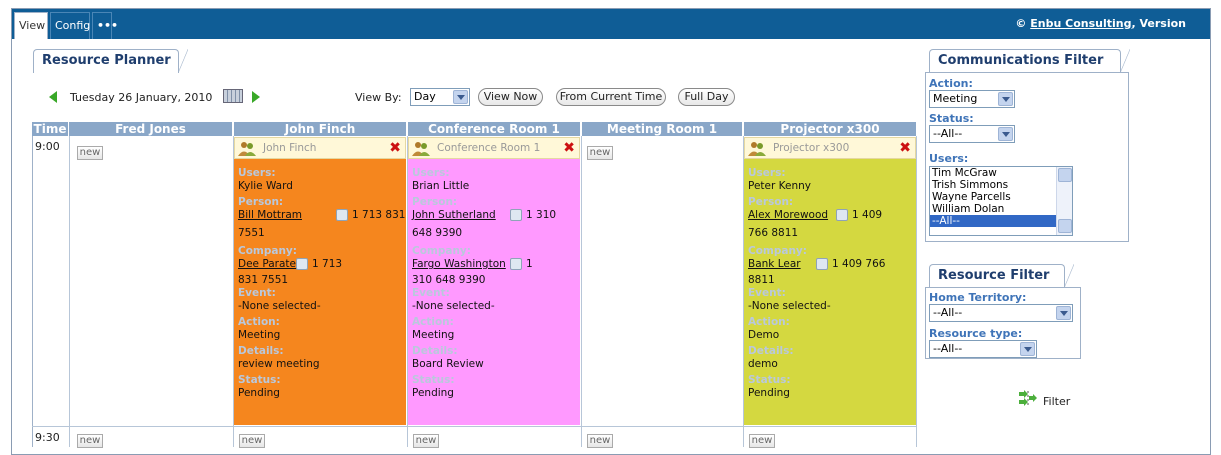 The width and height of the screenshot is (1221, 455). What do you see at coordinates (850, 264) in the screenshot?
I see `company-phone: 1 409 766` at bounding box center [850, 264].